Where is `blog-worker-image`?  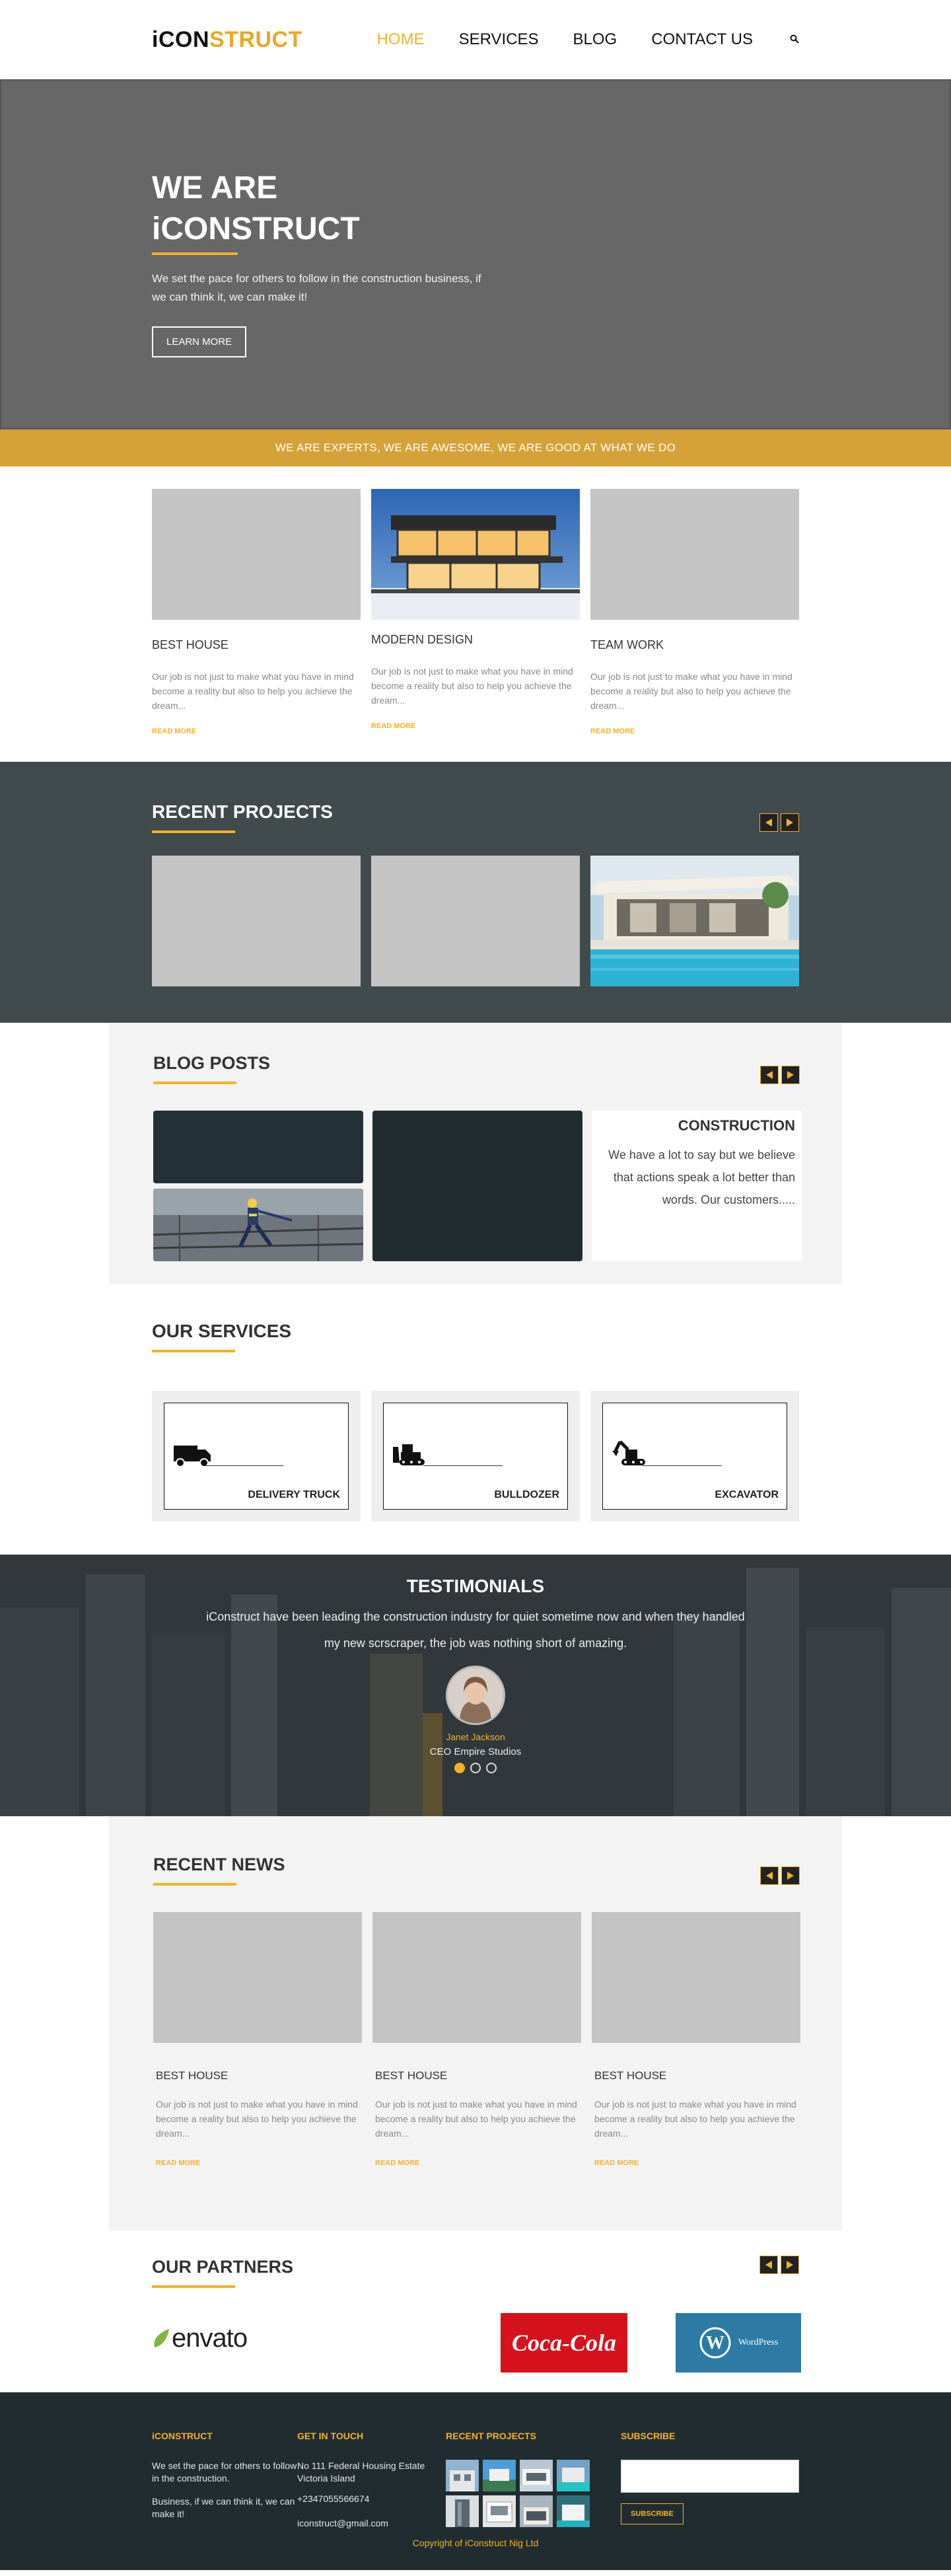 blog-worker-image is located at coordinates (258, 1225).